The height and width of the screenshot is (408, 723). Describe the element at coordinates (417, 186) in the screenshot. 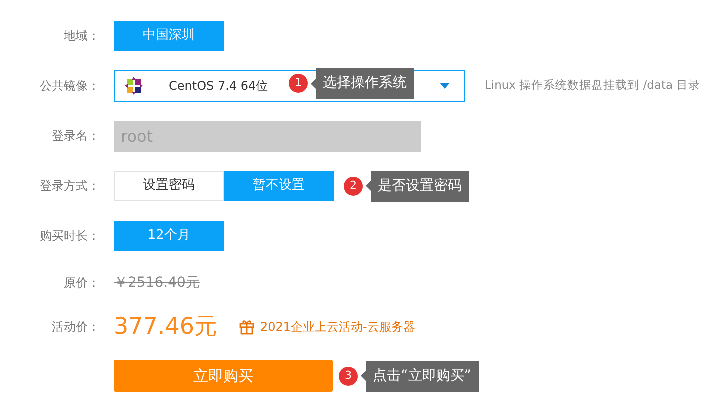

I see `tooltip: 是否设置密码` at that location.